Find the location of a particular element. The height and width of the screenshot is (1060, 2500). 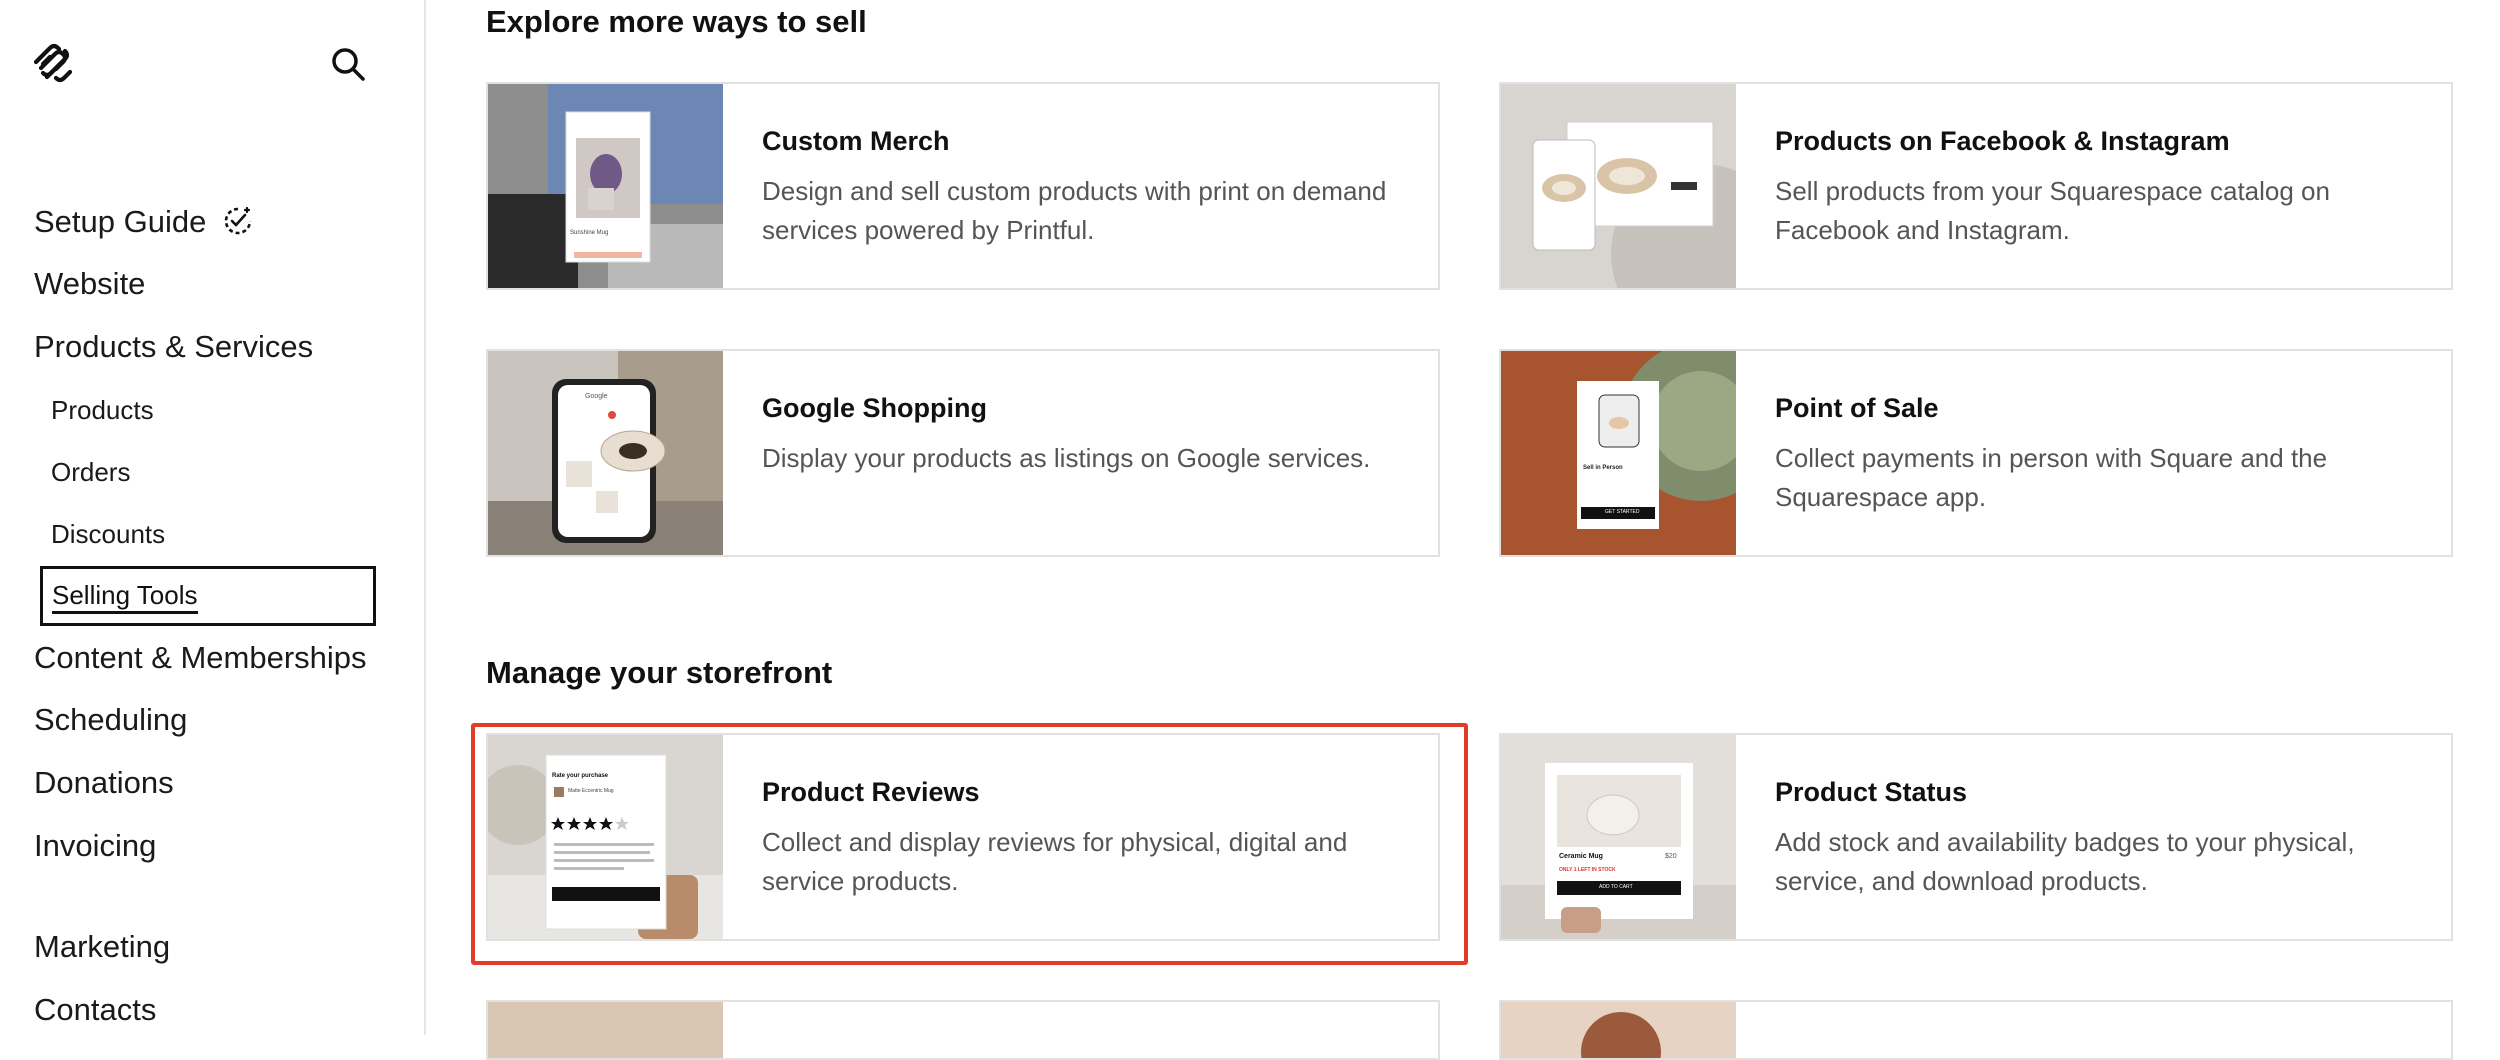

sidebar-subitem-orders: Orders is located at coordinates (90, 472).